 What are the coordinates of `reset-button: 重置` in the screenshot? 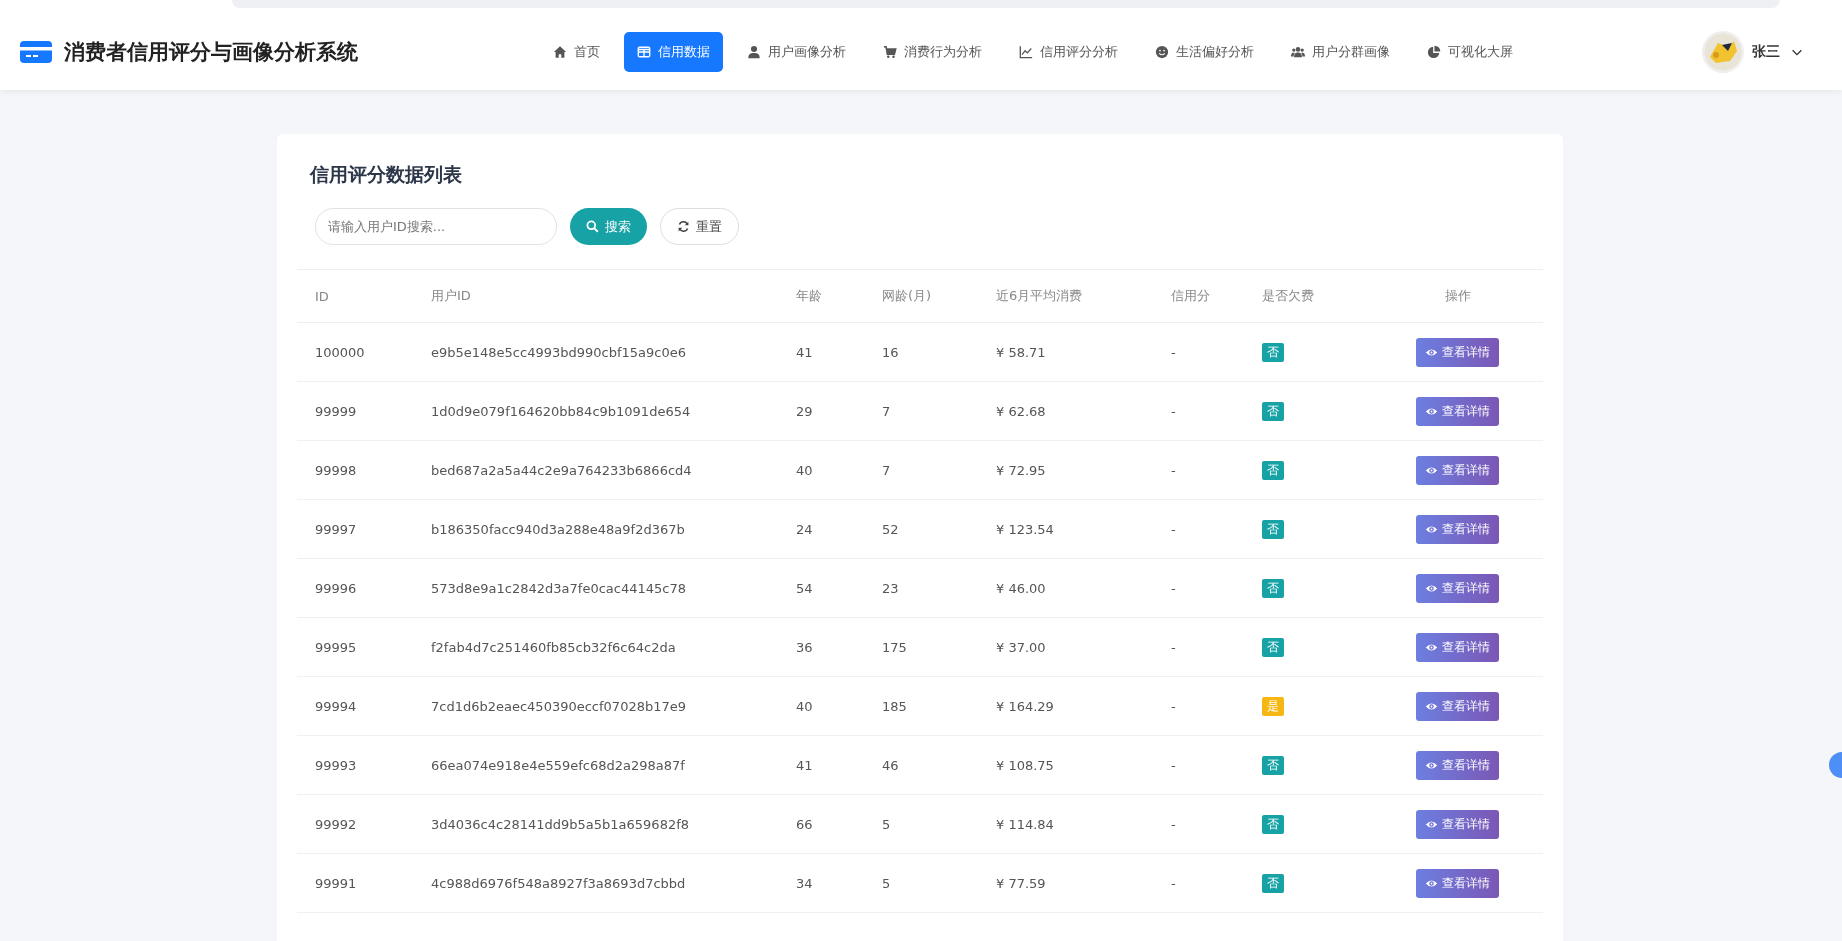 It's located at (699, 226).